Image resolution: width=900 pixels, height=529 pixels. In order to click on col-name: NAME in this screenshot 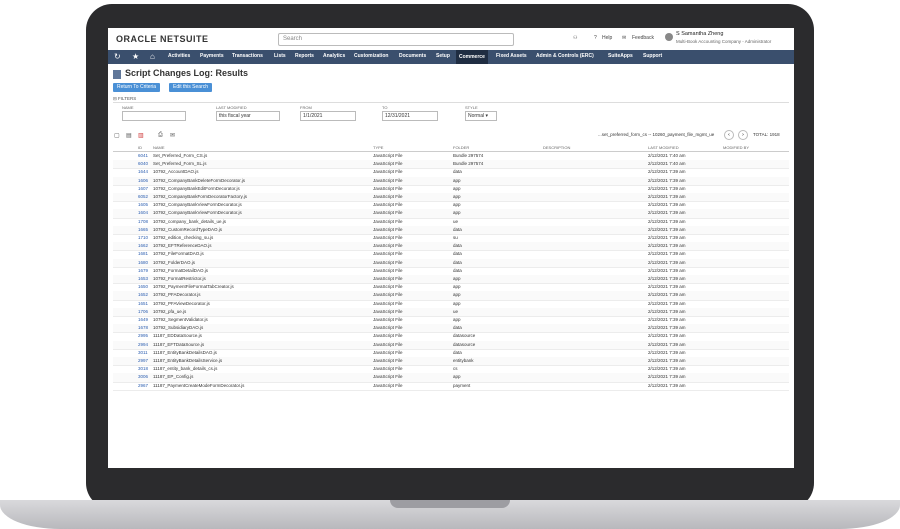, I will do `click(159, 147)`.